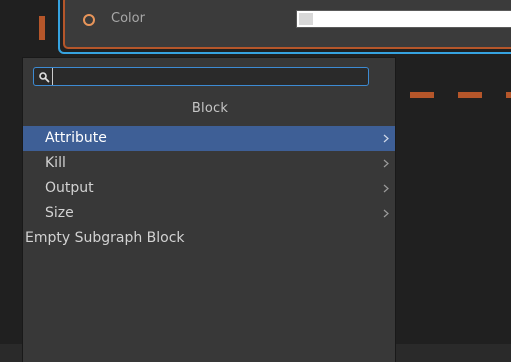 This screenshot has height=362, width=511. I want to click on color-property-label: Color, so click(128, 18).